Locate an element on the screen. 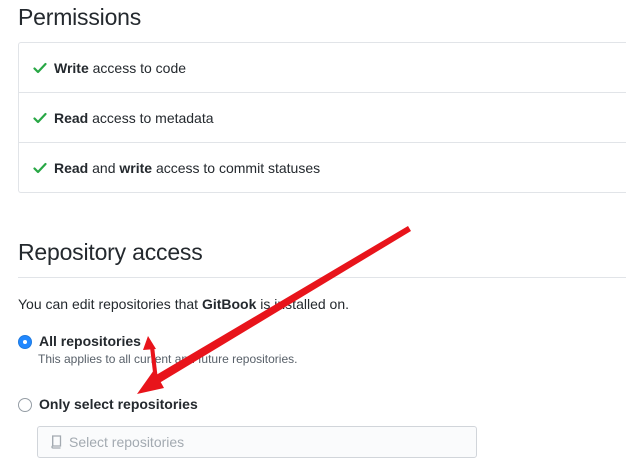 The image size is (626, 475). intro-prefix: You can edit repositories that is located at coordinates (110, 304).